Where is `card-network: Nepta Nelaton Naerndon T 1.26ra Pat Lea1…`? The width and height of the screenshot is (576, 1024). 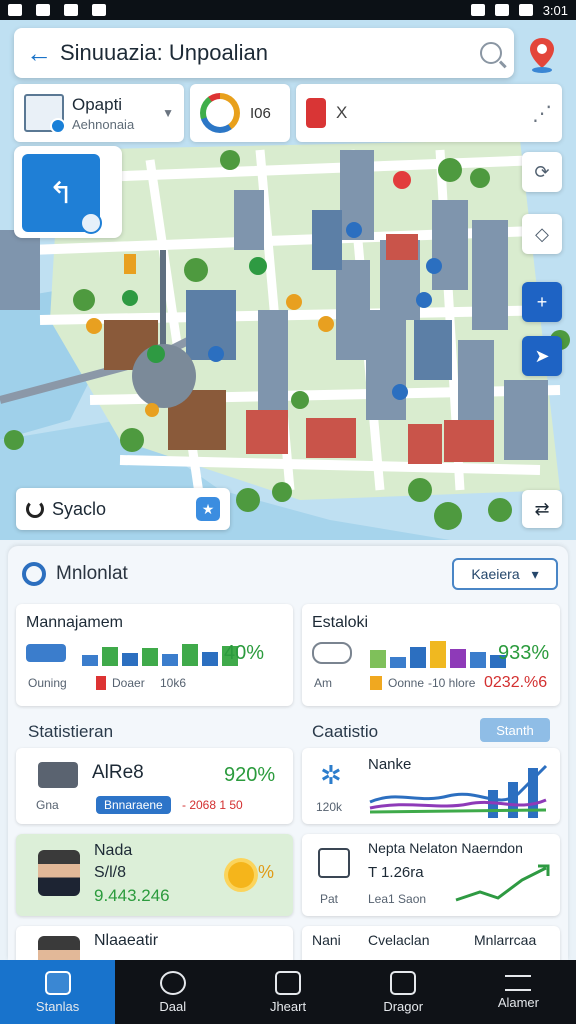 card-network: Nepta Nelaton Naerndon T 1.26ra Pat Lea1… is located at coordinates (431, 875).